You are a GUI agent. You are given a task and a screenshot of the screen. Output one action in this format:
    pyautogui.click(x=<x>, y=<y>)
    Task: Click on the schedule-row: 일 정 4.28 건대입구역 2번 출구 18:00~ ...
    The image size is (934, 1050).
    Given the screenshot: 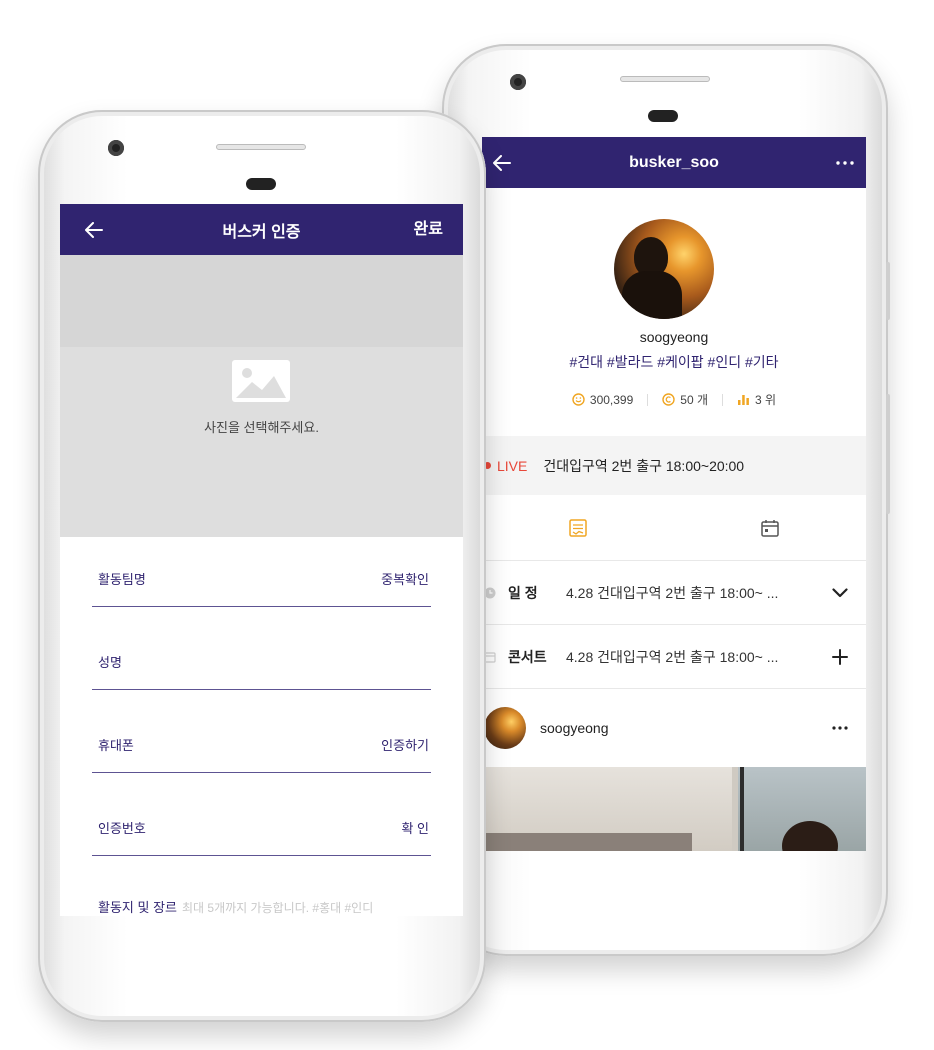 What is the action you would take?
    pyautogui.click(x=674, y=593)
    